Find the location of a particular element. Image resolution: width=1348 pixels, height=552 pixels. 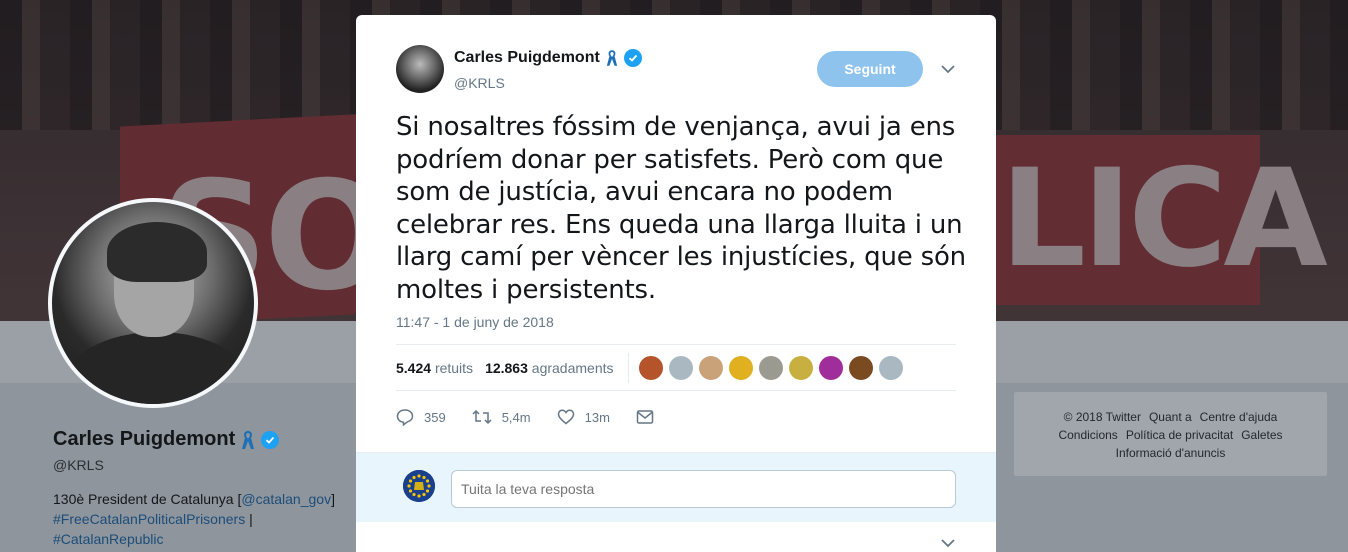

reply-icon is located at coordinates (405, 417).